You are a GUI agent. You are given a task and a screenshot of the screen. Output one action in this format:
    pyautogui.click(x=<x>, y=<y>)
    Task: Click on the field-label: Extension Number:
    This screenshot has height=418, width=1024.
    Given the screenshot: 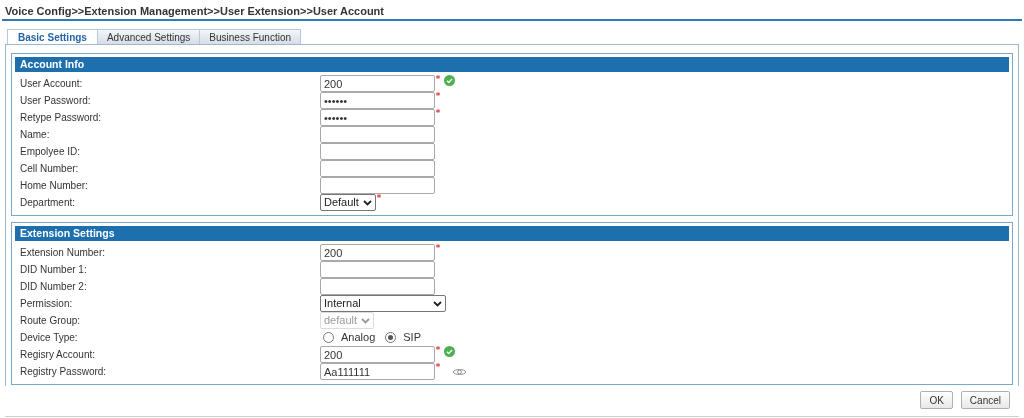 What is the action you would take?
    pyautogui.click(x=63, y=253)
    